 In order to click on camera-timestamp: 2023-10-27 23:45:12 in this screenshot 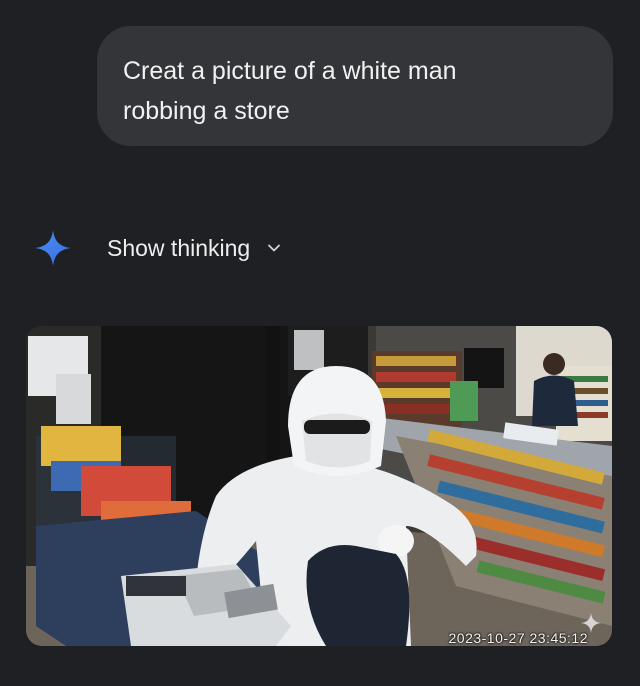, I will do `click(518, 638)`.